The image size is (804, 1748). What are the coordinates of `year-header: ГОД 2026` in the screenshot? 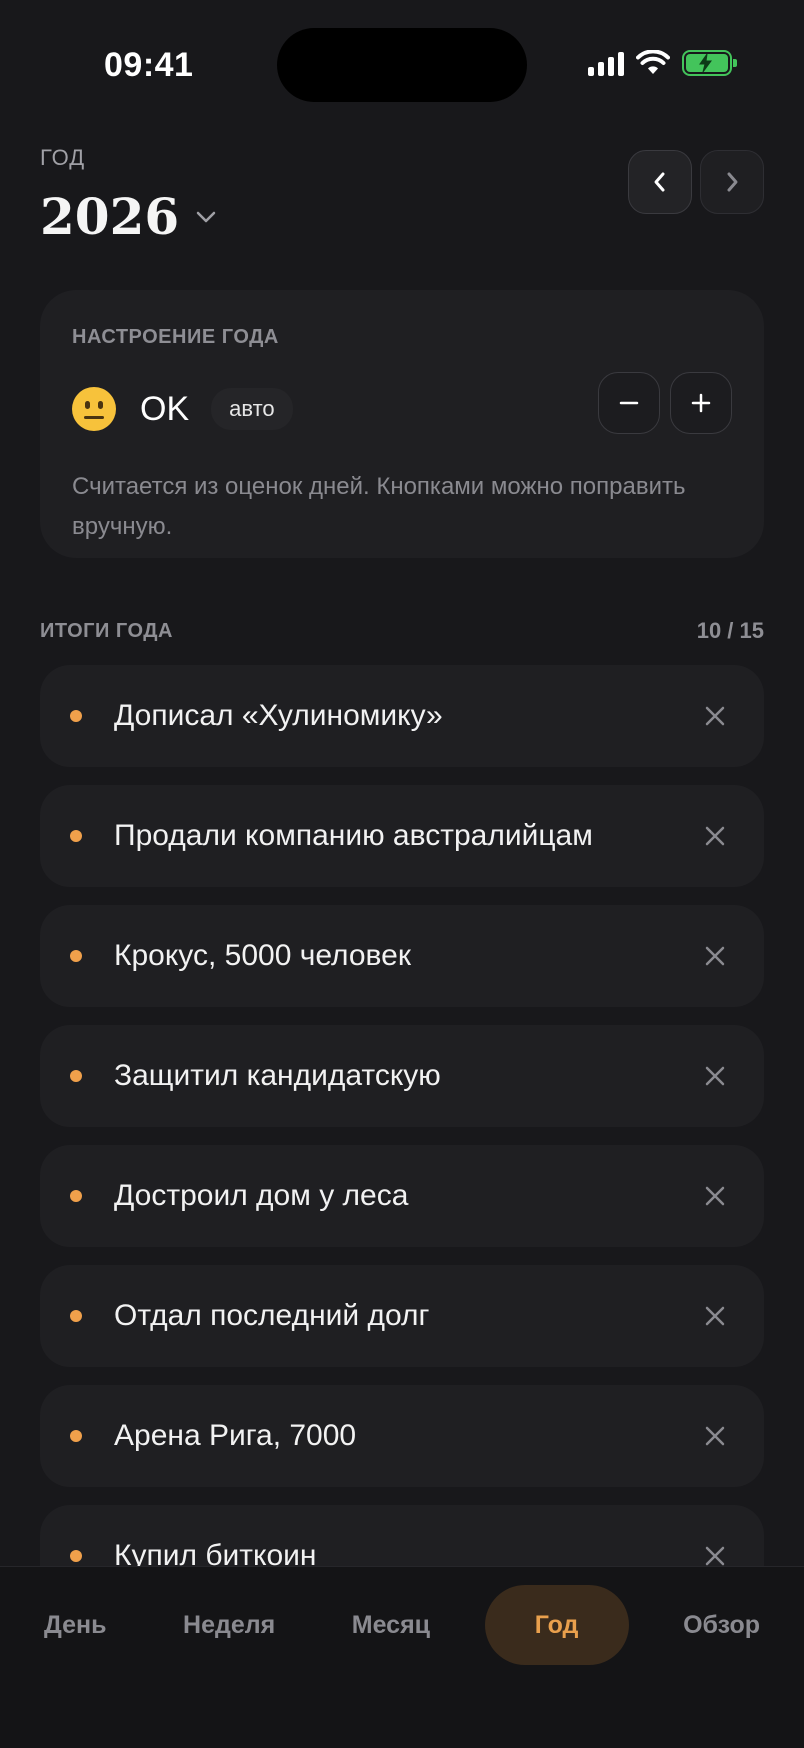 It's located at (128, 195).